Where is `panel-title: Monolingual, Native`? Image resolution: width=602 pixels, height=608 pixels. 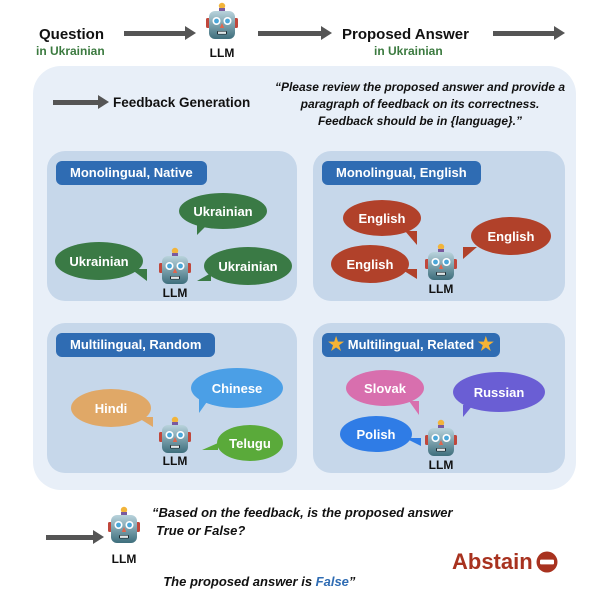
panel-title: Monolingual, Native is located at coordinates (131, 173).